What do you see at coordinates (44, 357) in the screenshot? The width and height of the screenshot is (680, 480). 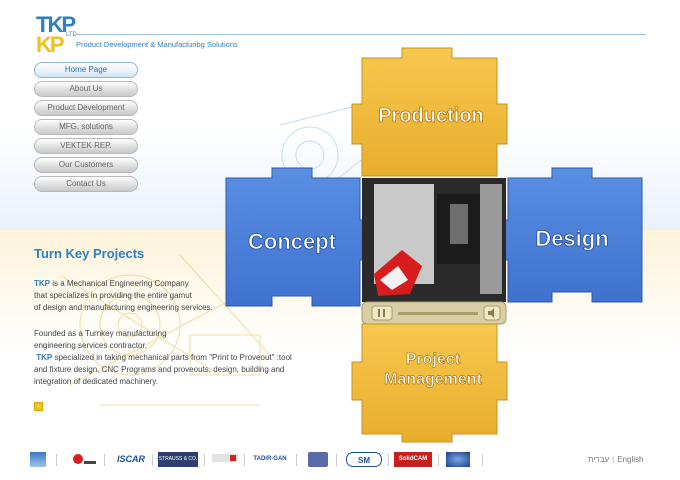 I see `brand-name-2: TKP` at bounding box center [44, 357].